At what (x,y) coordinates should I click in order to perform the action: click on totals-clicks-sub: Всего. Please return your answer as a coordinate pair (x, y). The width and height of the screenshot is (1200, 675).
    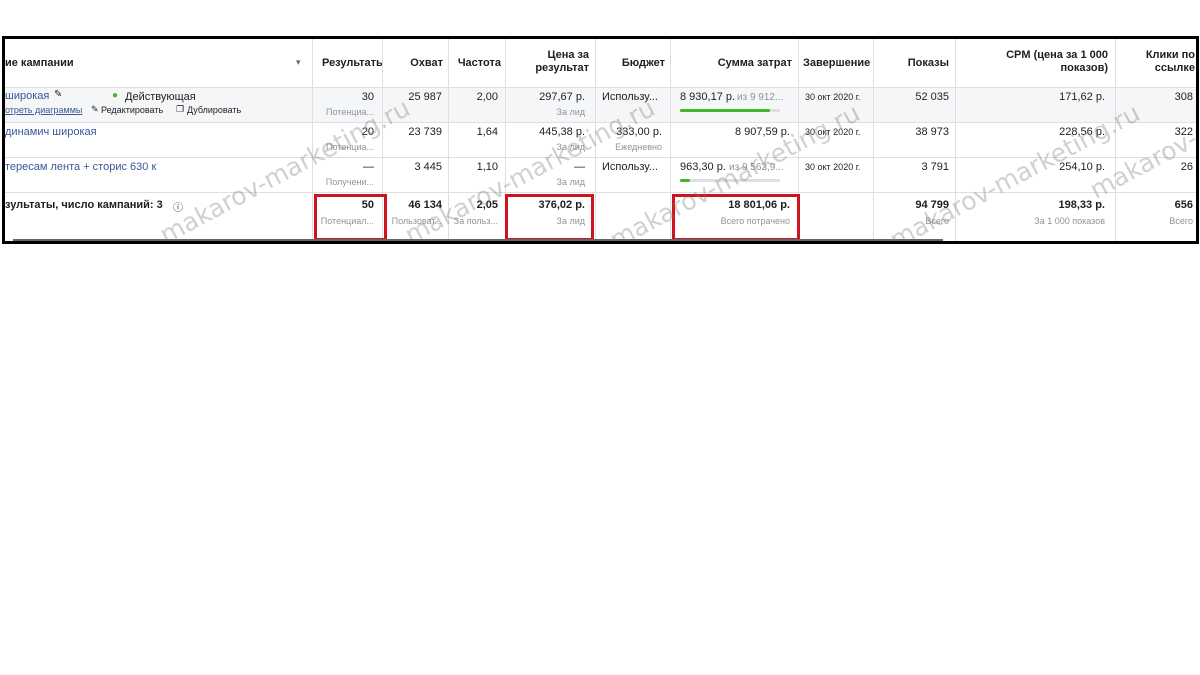
    Looking at the image, I should click on (1181, 221).